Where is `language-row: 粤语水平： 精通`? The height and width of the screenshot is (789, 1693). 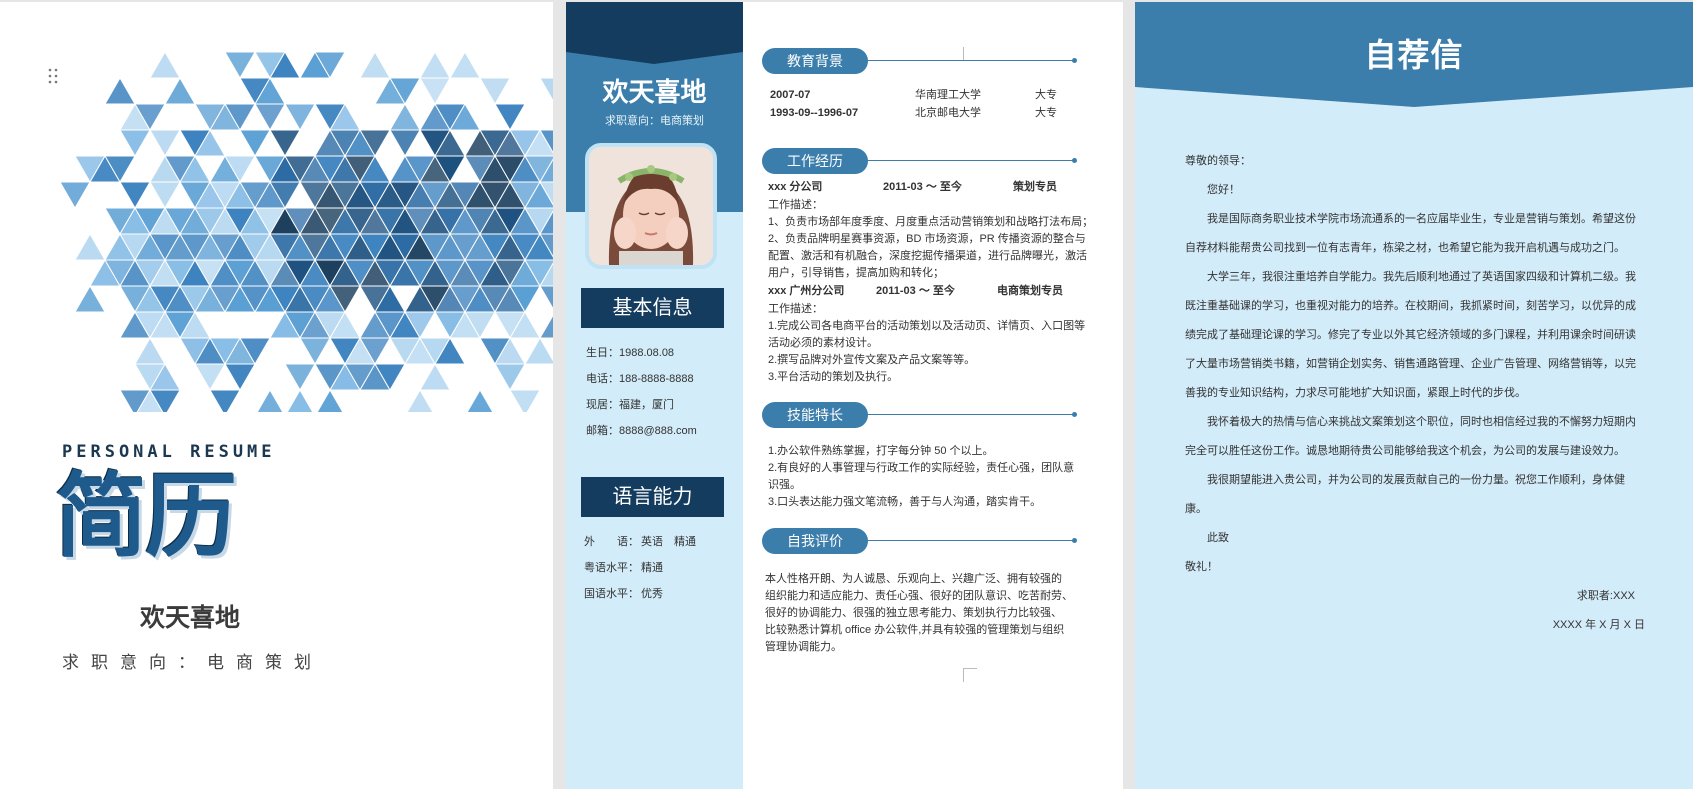
language-row: 粤语水平： 精通 is located at coordinates (623, 567).